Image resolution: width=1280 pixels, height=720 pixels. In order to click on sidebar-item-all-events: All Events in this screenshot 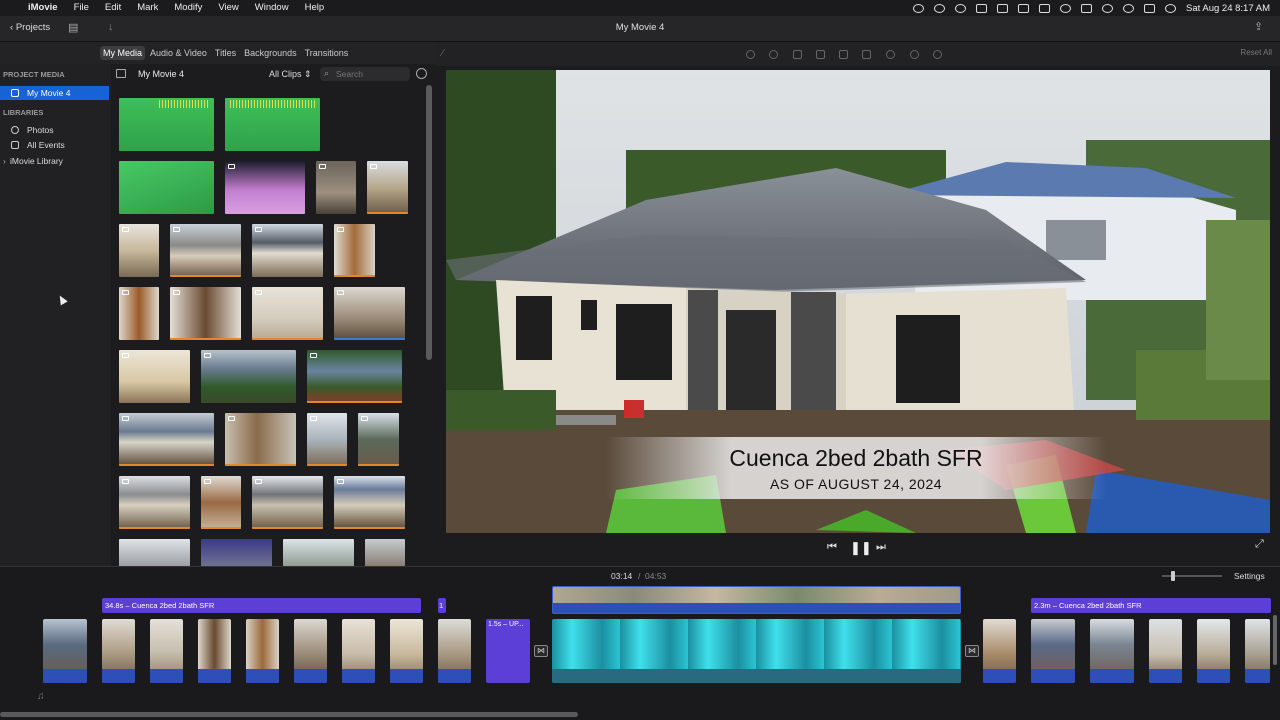, I will do `click(54, 145)`.